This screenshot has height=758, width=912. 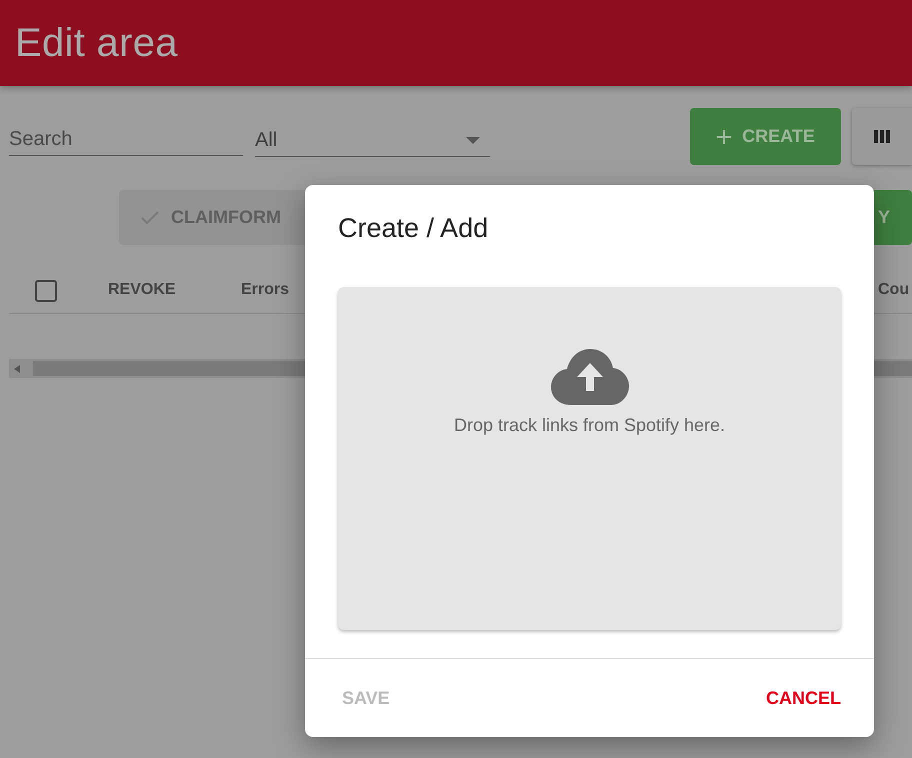 I want to click on columns-button, so click(x=882, y=136).